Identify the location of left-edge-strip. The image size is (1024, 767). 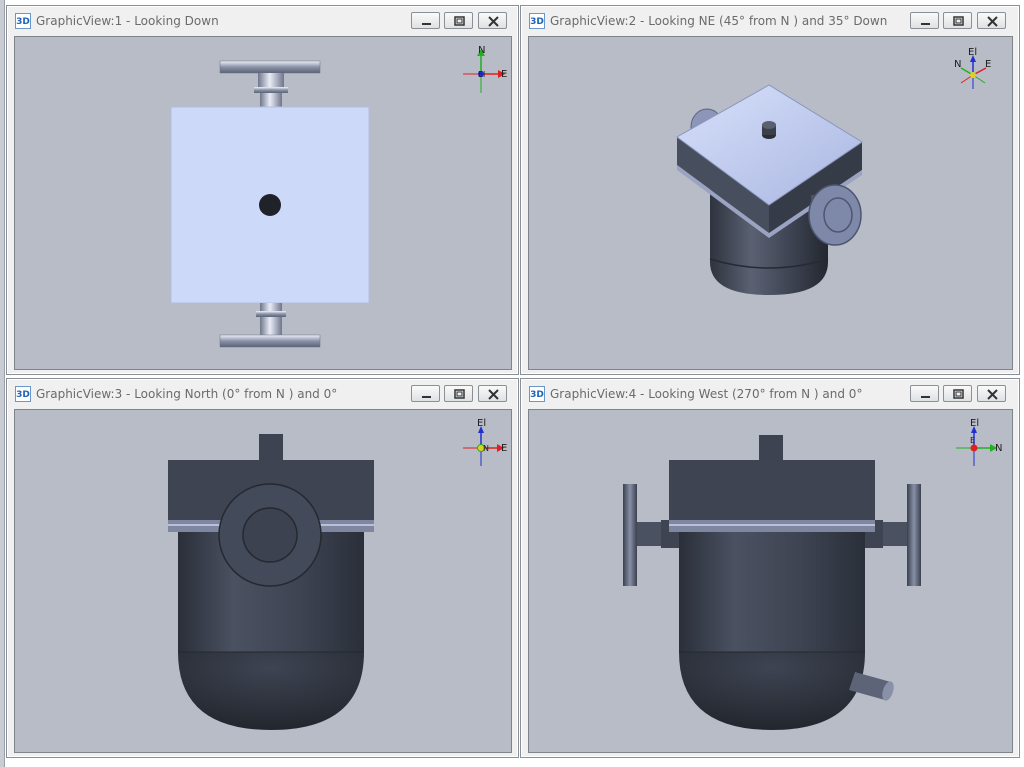
(2, 383).